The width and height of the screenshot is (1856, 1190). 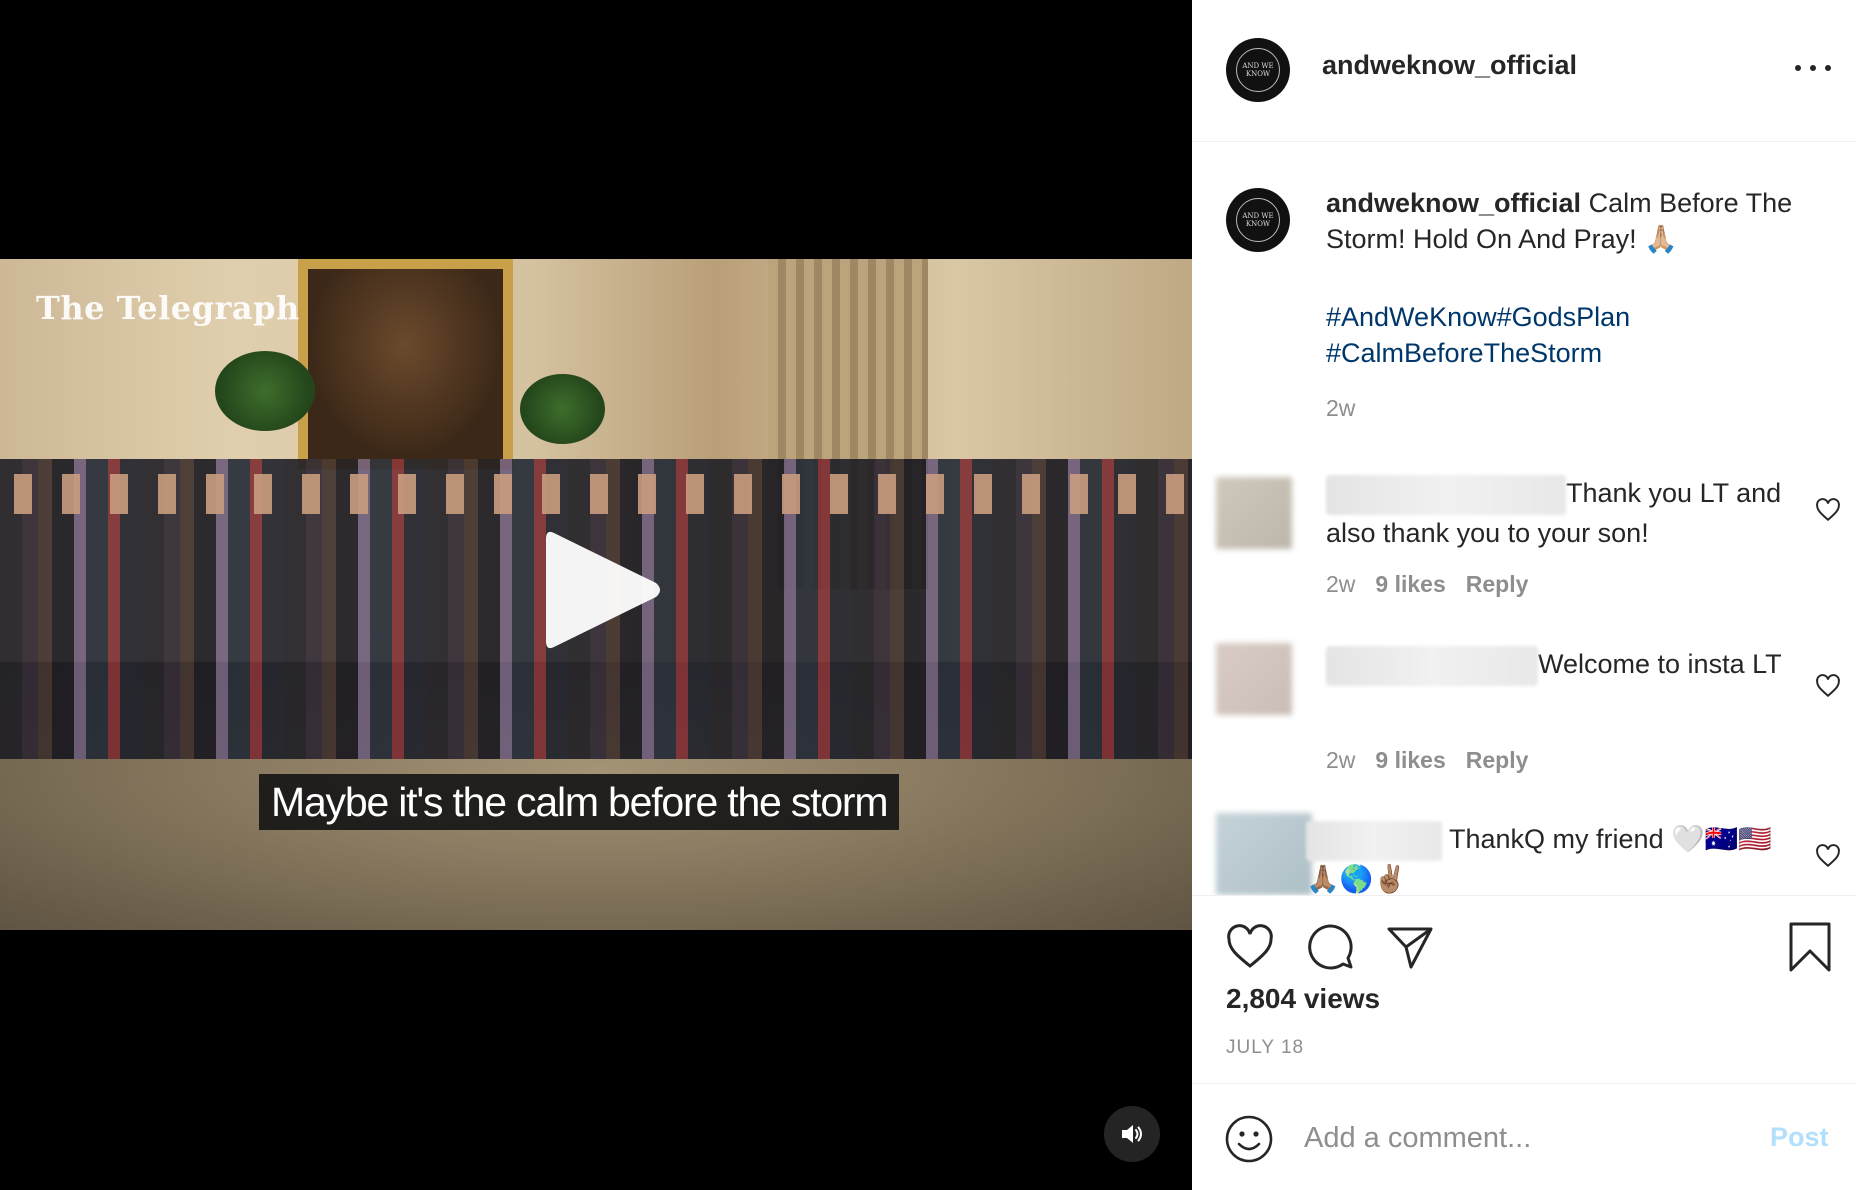 I want to click on emoji-smiley-icon, so click(x=1249, y=1139).